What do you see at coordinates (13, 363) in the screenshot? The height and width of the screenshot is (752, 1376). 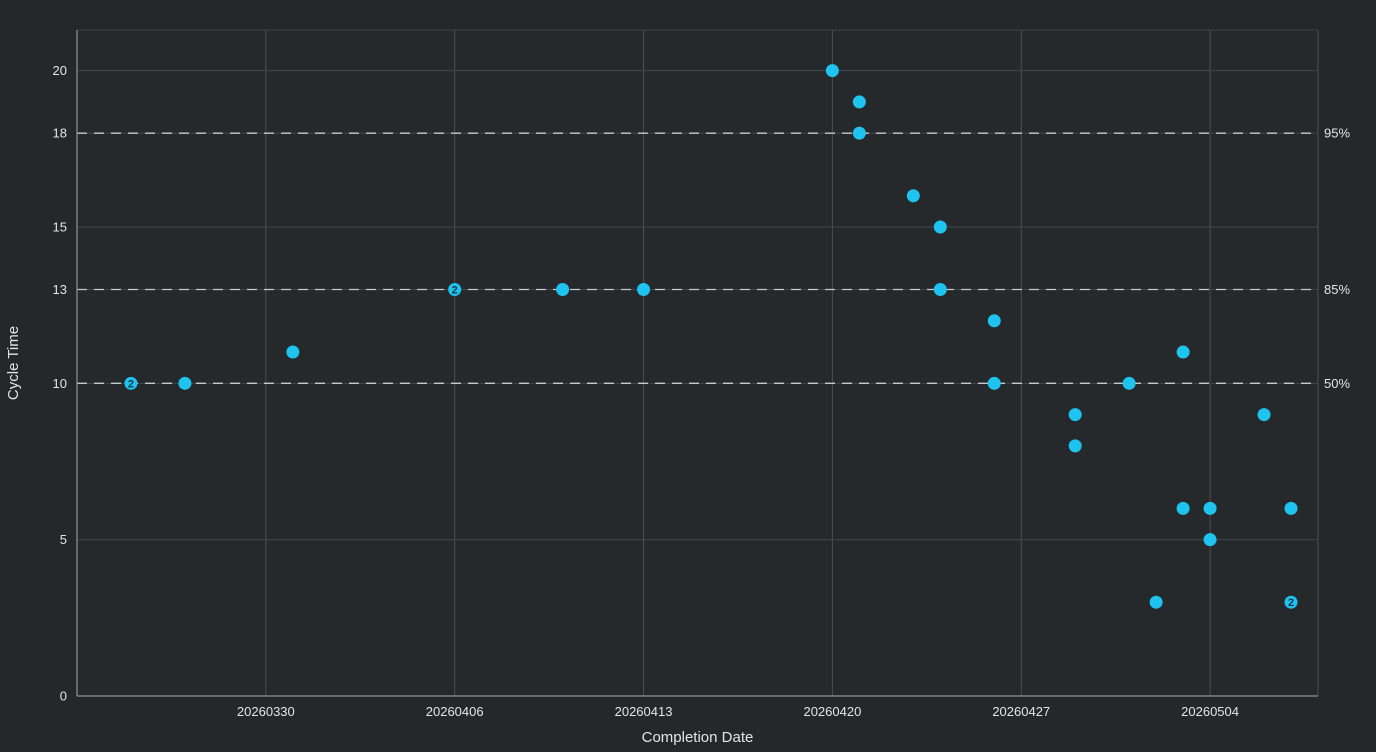 I see `y-axis-title: Cycle Time` at bounding box center [13, 363].